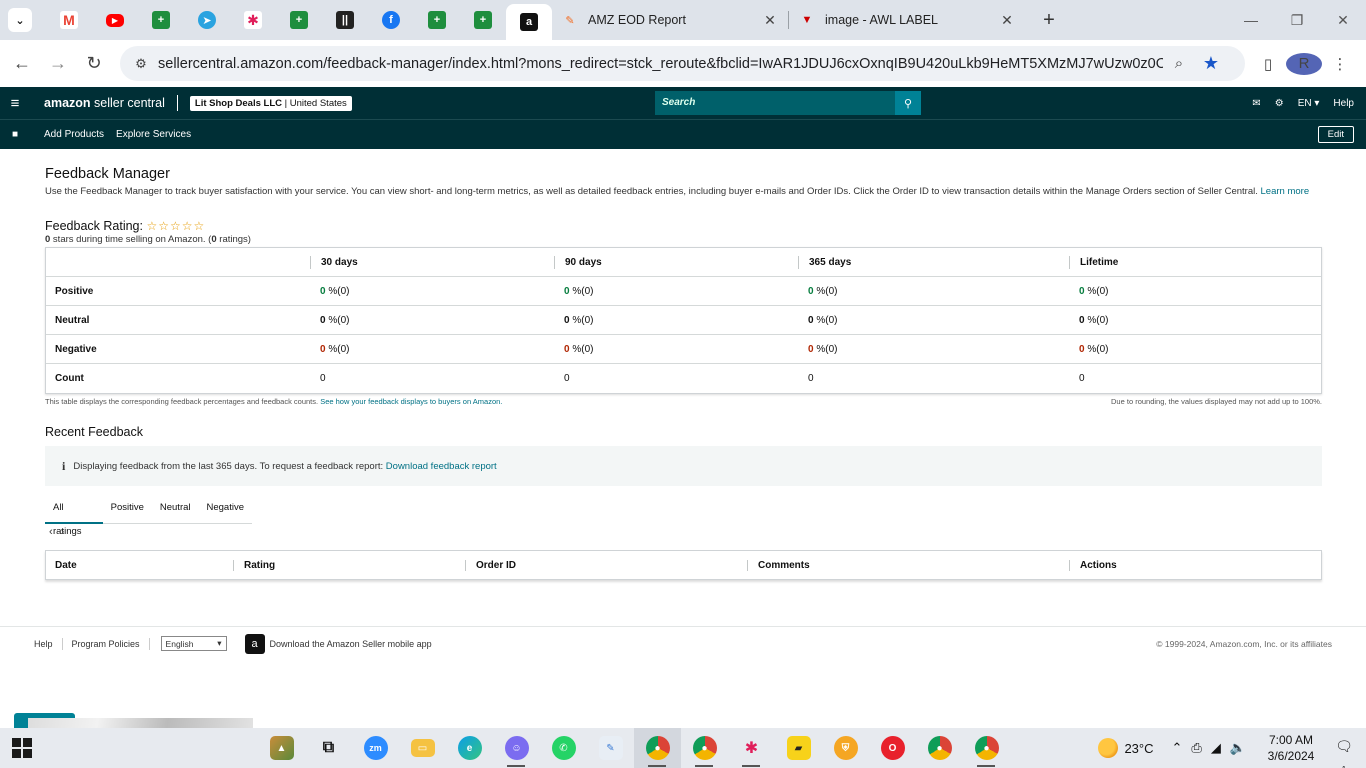  Describe the element at coordinates (908, 103) in the screenshot. I see `search-icon: ⚲` at that location.